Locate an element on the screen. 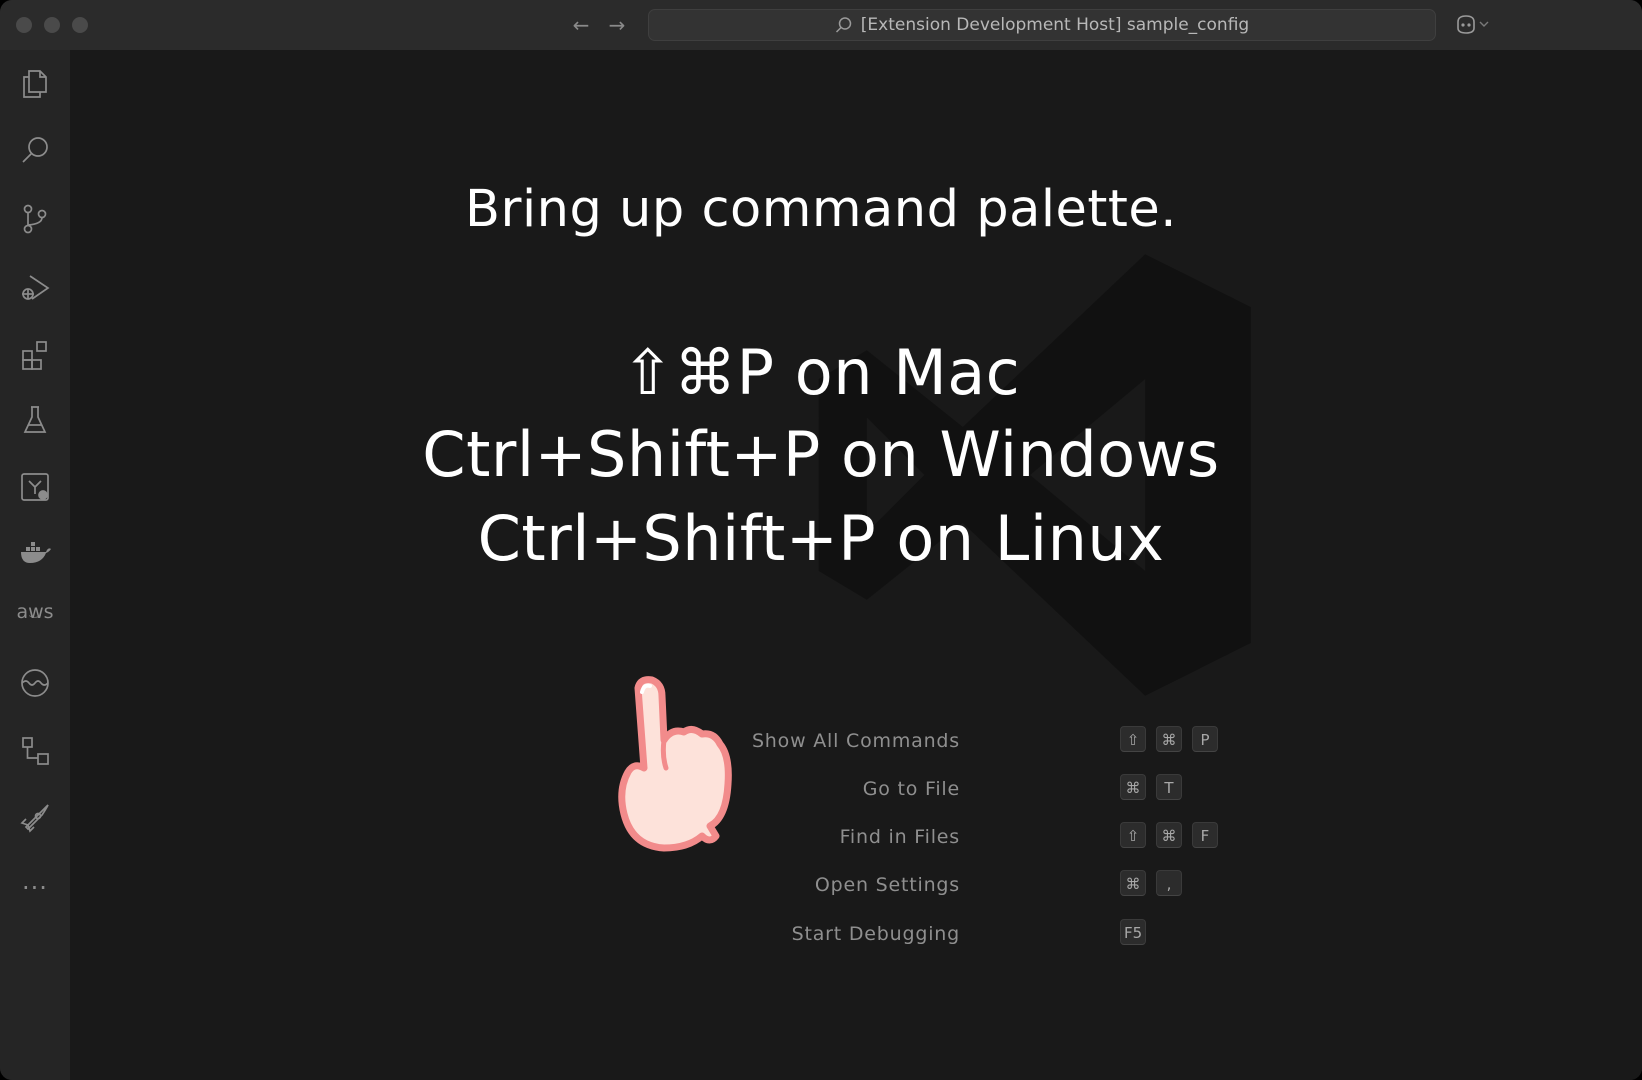  pointing-hand-icon is located at coordinates (675, 764).